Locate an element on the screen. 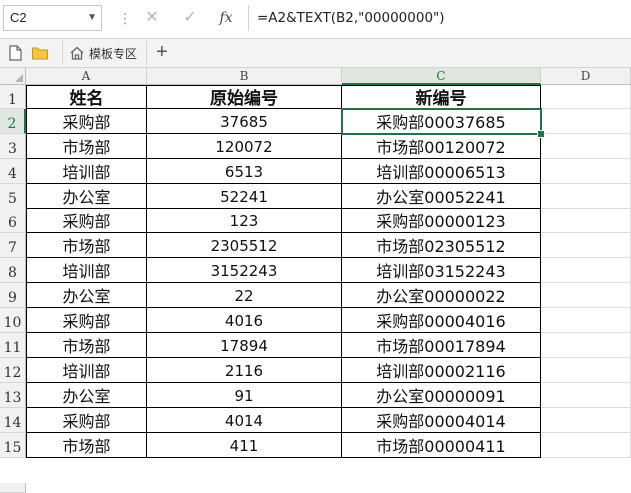  formula-bar-grip-icon: ⋮ is located at coordinates (125, 18).